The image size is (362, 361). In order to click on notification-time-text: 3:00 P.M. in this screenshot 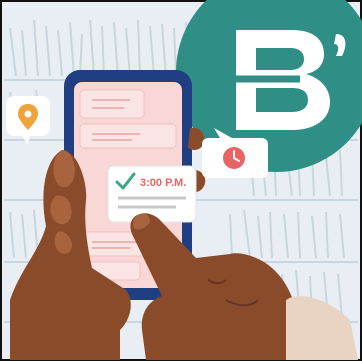, I will do `click(163, 183)`.